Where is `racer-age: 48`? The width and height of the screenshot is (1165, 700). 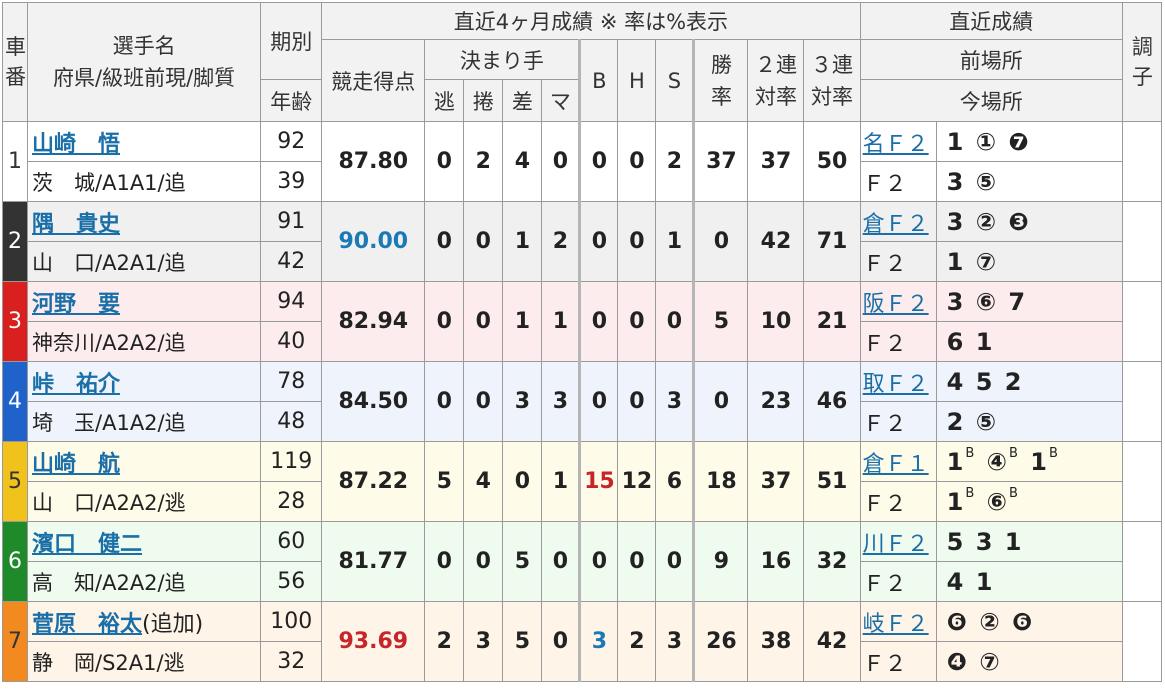 racer-age: 48 is located at coordinates (291, 421).